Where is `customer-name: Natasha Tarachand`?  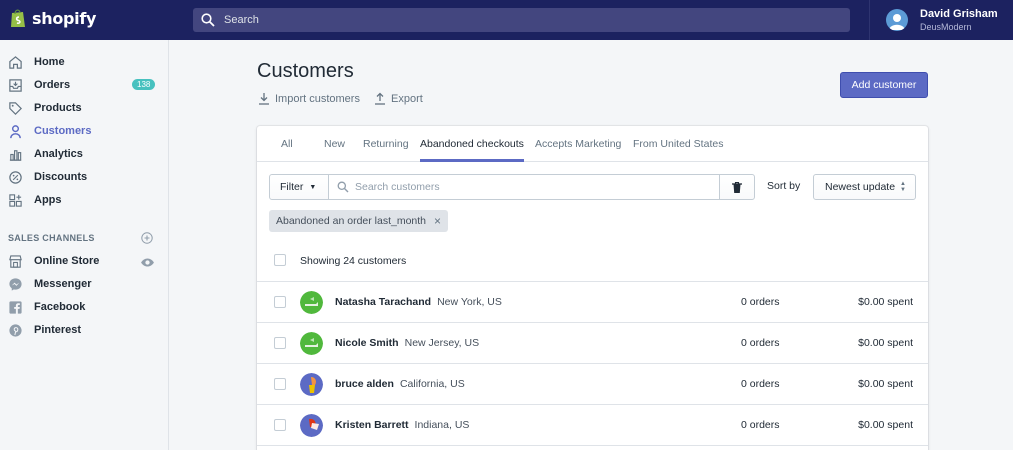 customer-name: Natasha Tarachand is located at coordinates (383, 302).